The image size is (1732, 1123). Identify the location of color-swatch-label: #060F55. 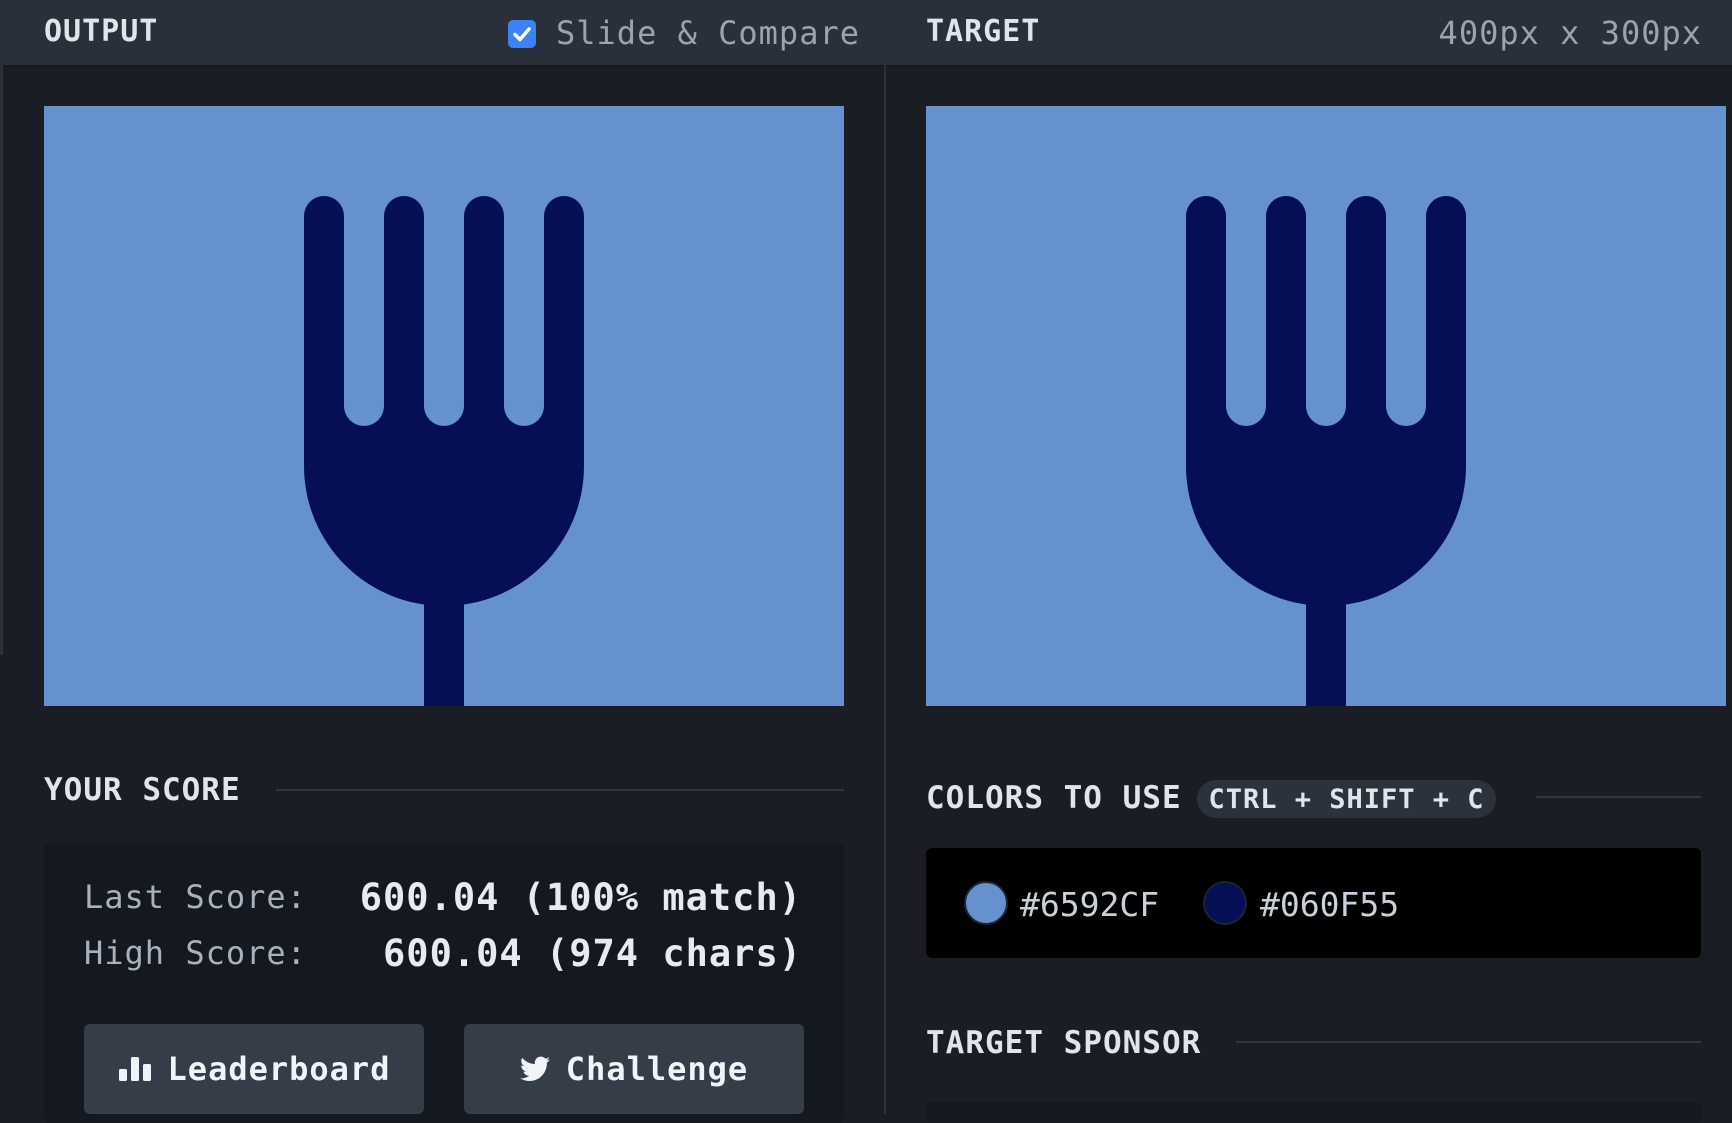
(1329, 904).